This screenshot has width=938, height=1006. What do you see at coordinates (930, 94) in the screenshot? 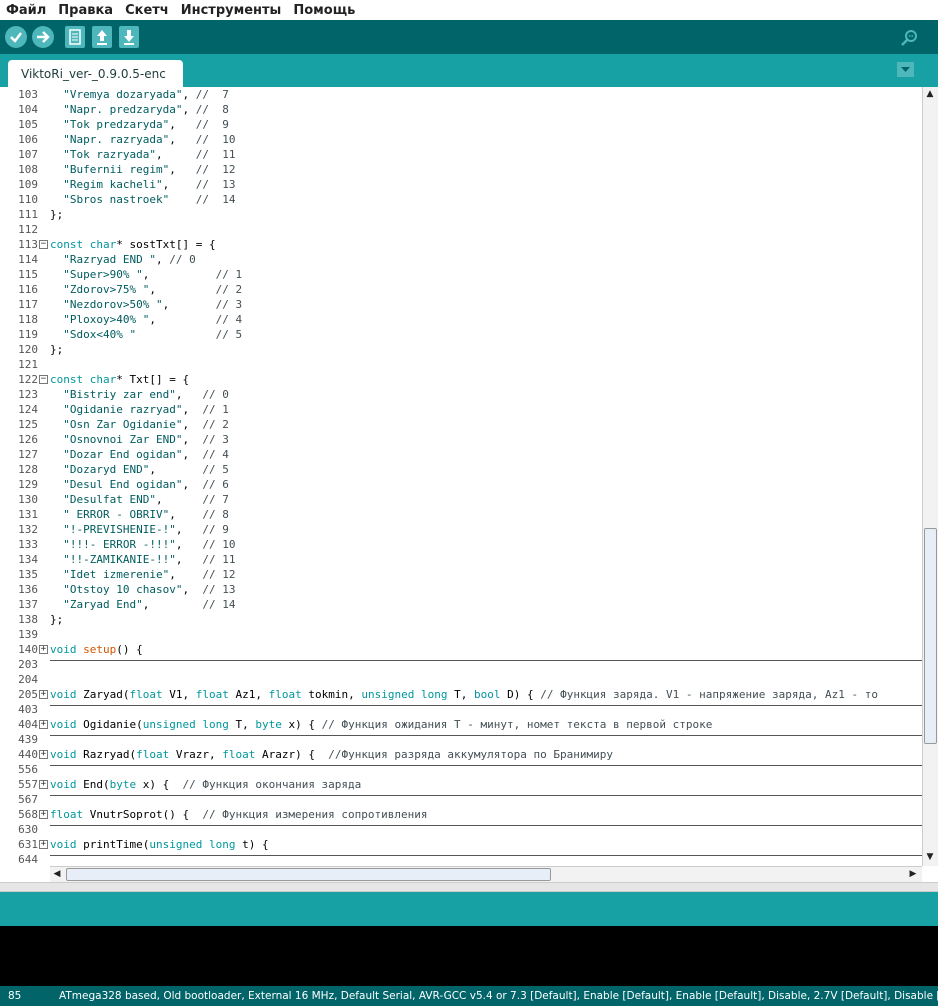
I see `scroll-up-icon: ▲` at bounding box center [930, 94].